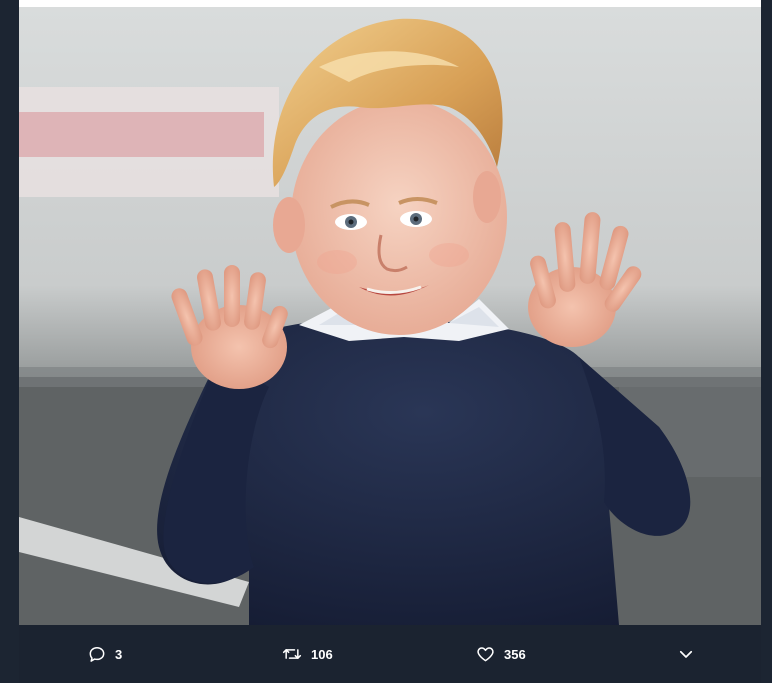 The image size is (772, 683). I want to click on like-count: 356, so click(515, 654).